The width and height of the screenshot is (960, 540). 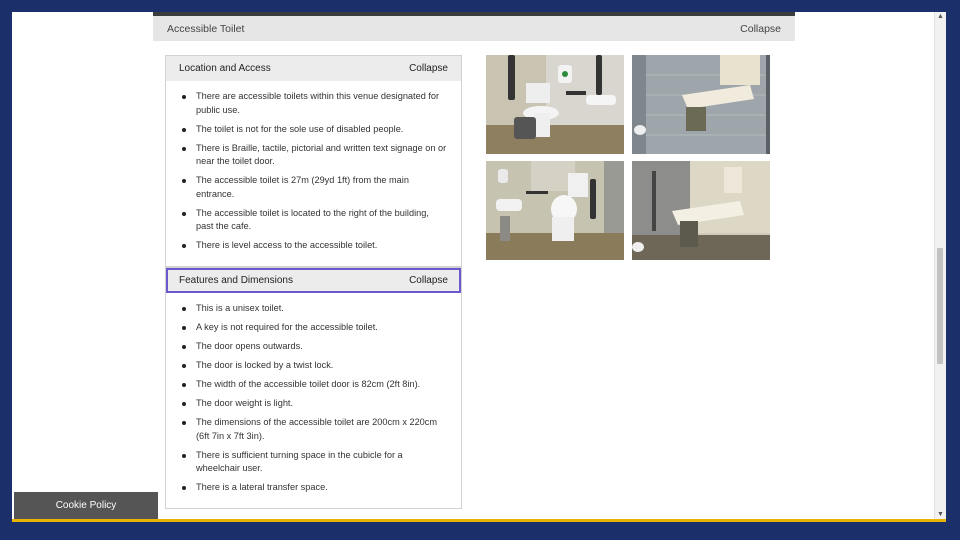 I want to click on section-header-features: Features and Dimensions Collapse, so click(x=313, y=280).